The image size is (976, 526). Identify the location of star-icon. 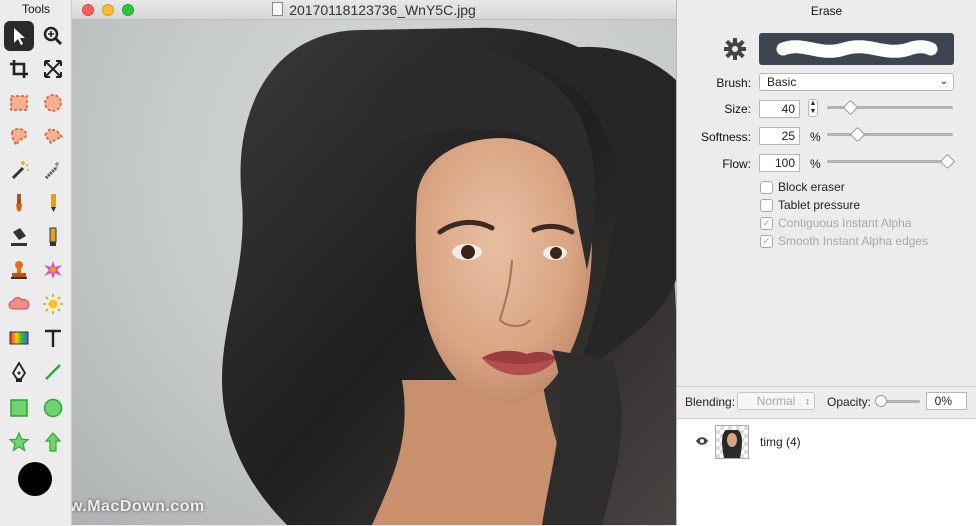
(19, 442).